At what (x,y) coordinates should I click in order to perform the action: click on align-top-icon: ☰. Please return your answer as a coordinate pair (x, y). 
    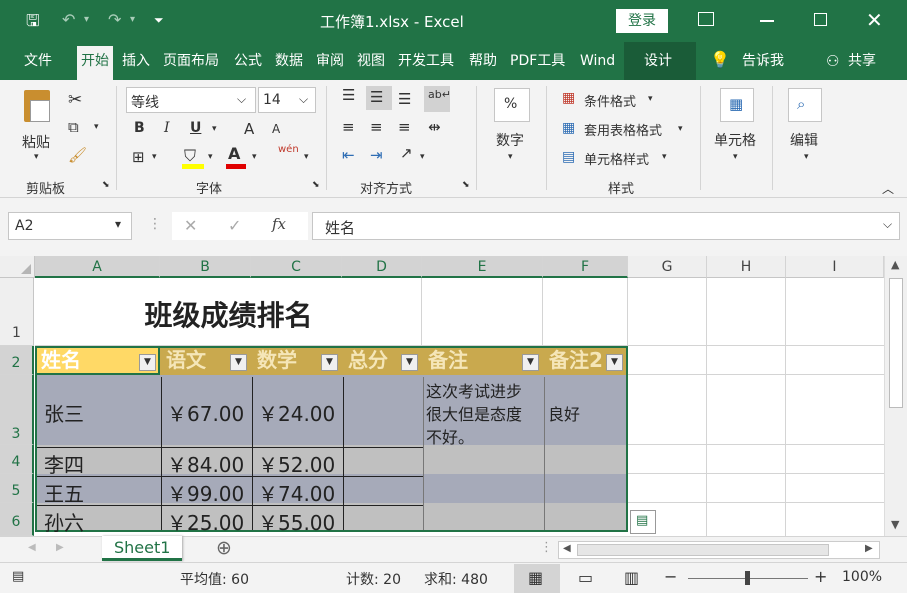
    Looking at the image, I should click on (348, 95).